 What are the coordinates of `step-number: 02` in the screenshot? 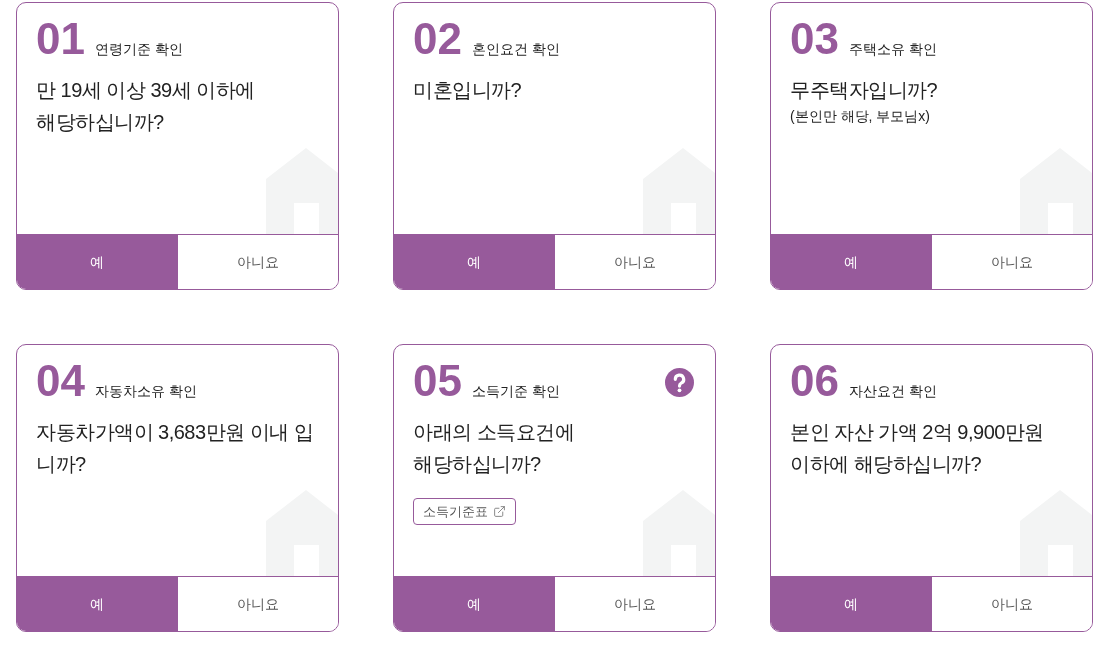 It's located at (437, 39).